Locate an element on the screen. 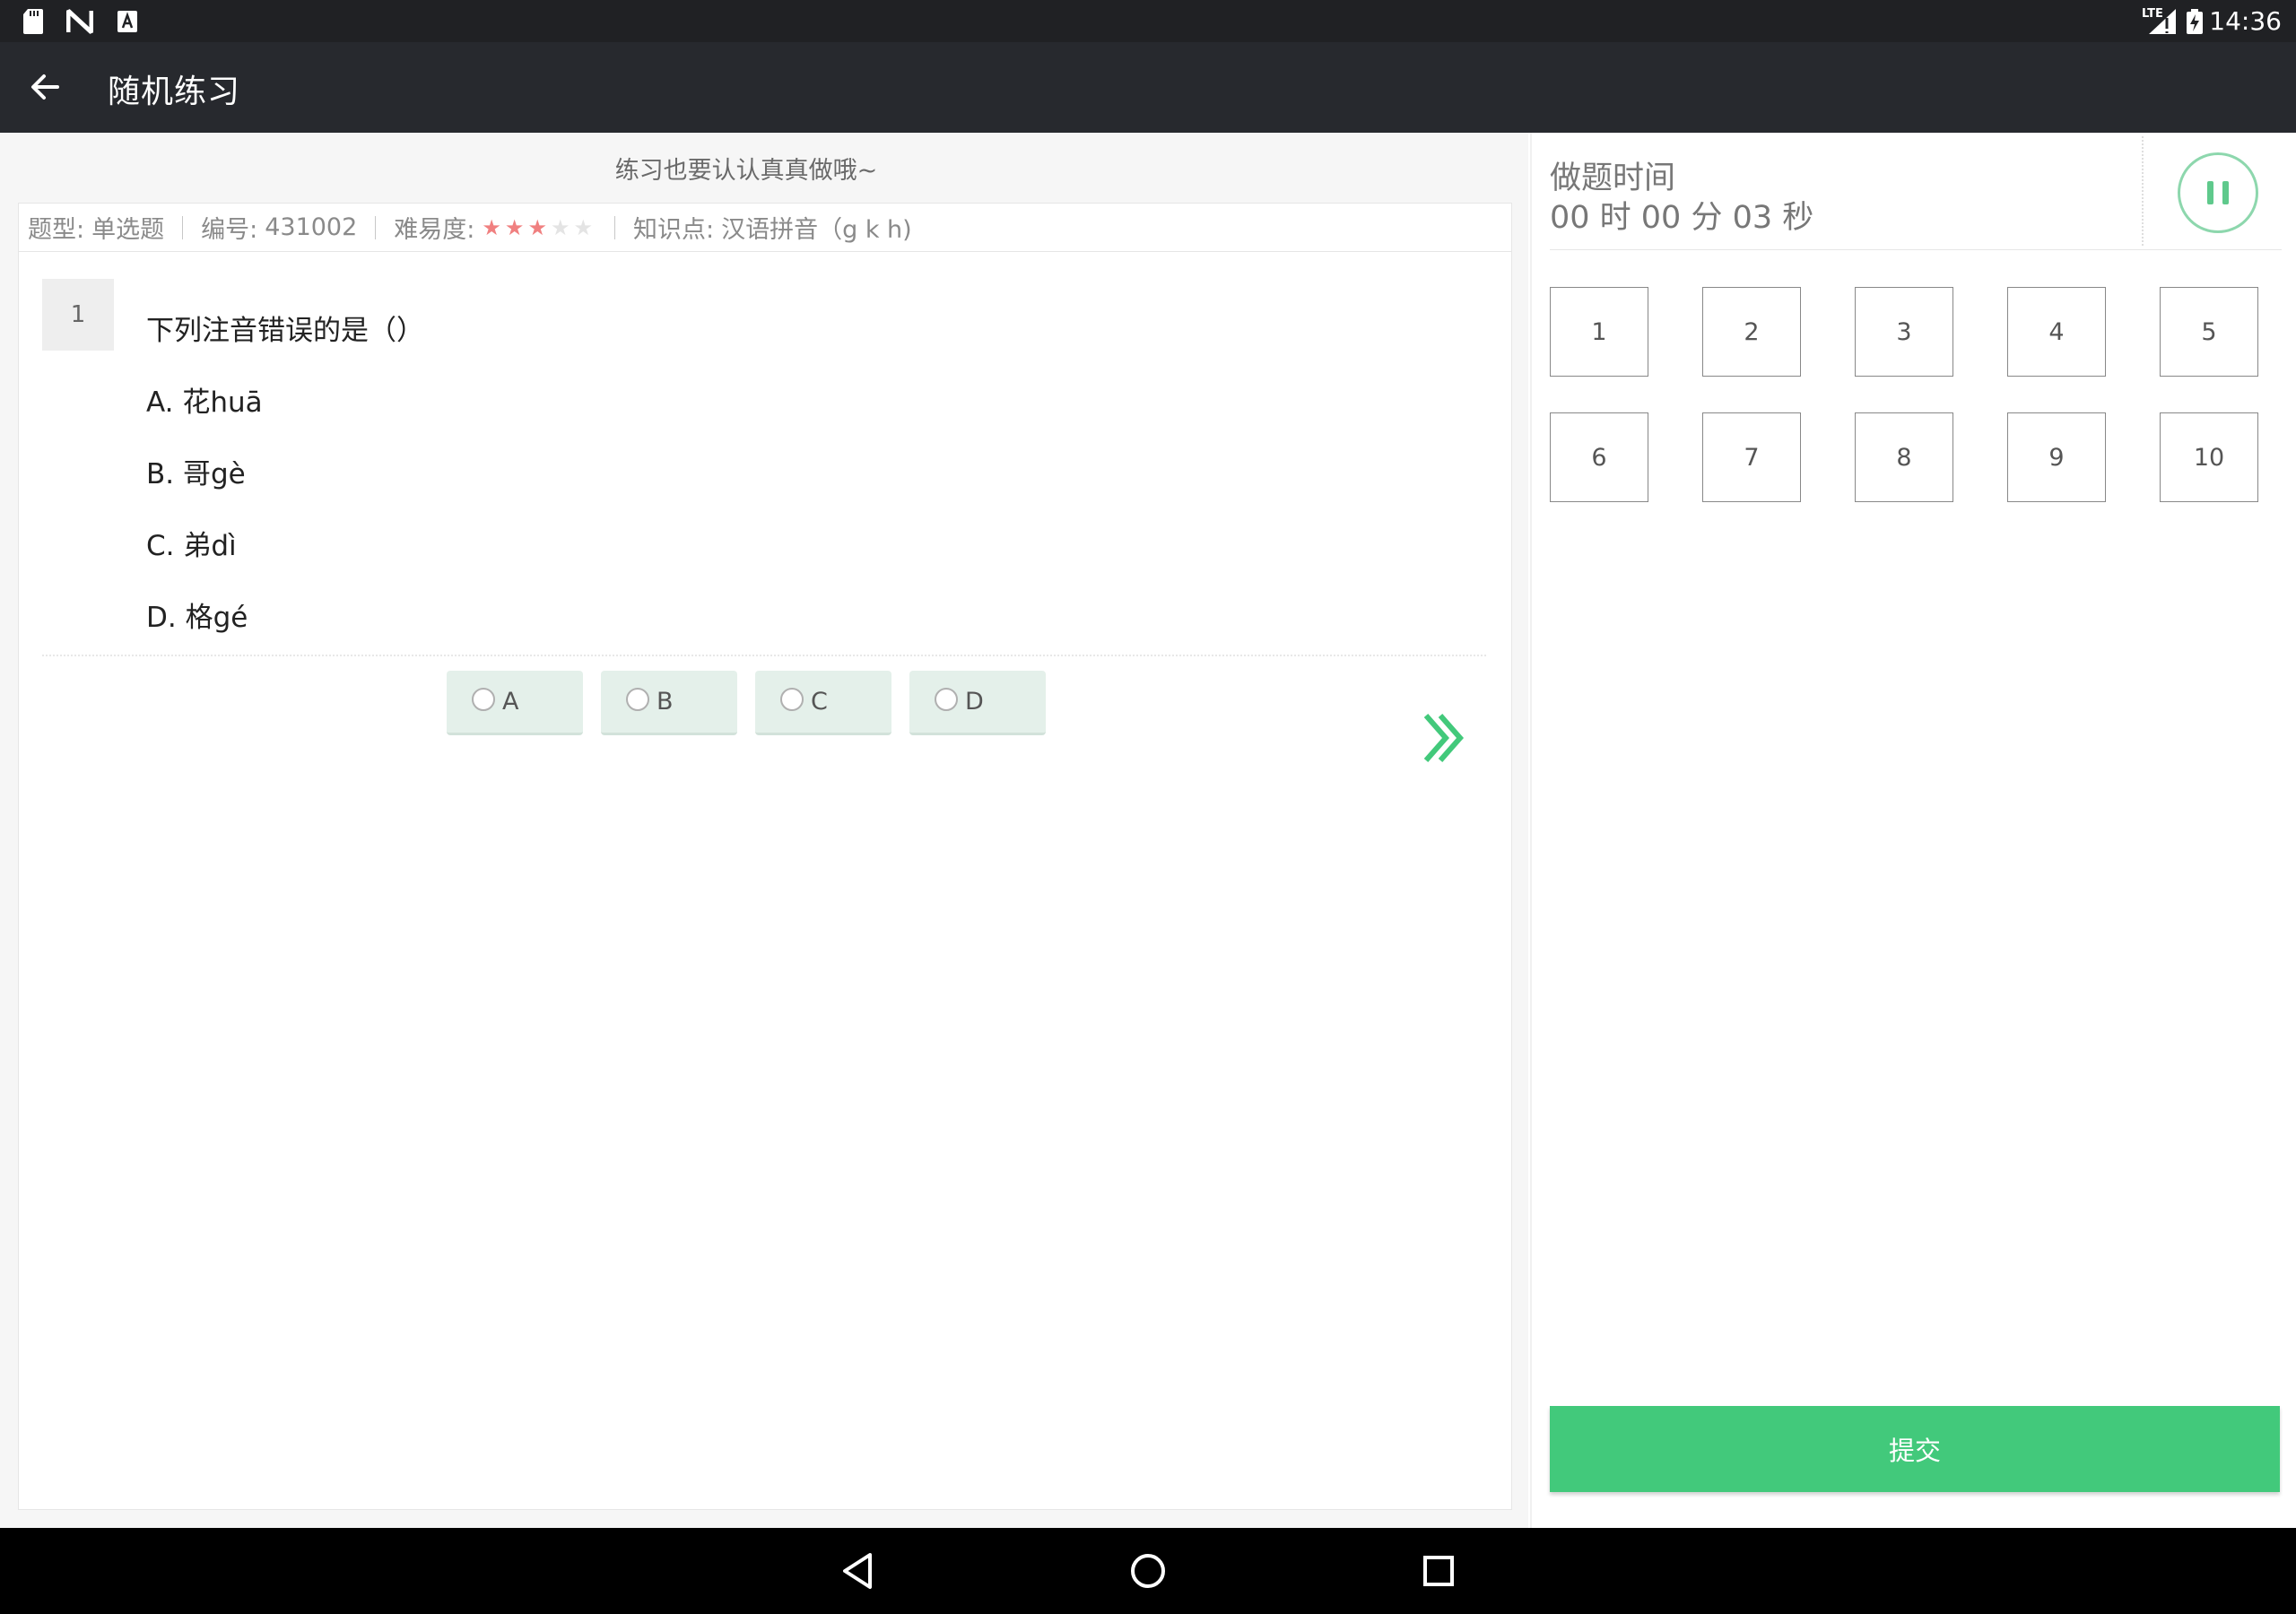 Image resolution: width=2296 pixels, height=1614 pixels. question-number-badge: 1 is located at coordinates (78, 315).